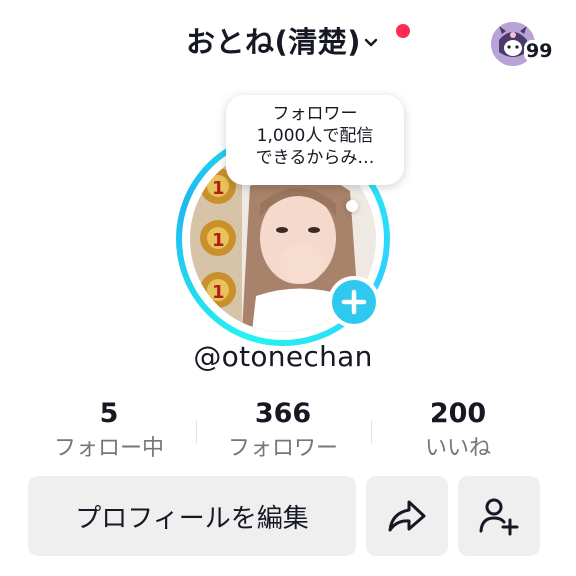 This screenshot has height=576, width=576. Describe the element at coordinates (108, 448) in the screenshot. I see `following-label: フォロー中` at that location.